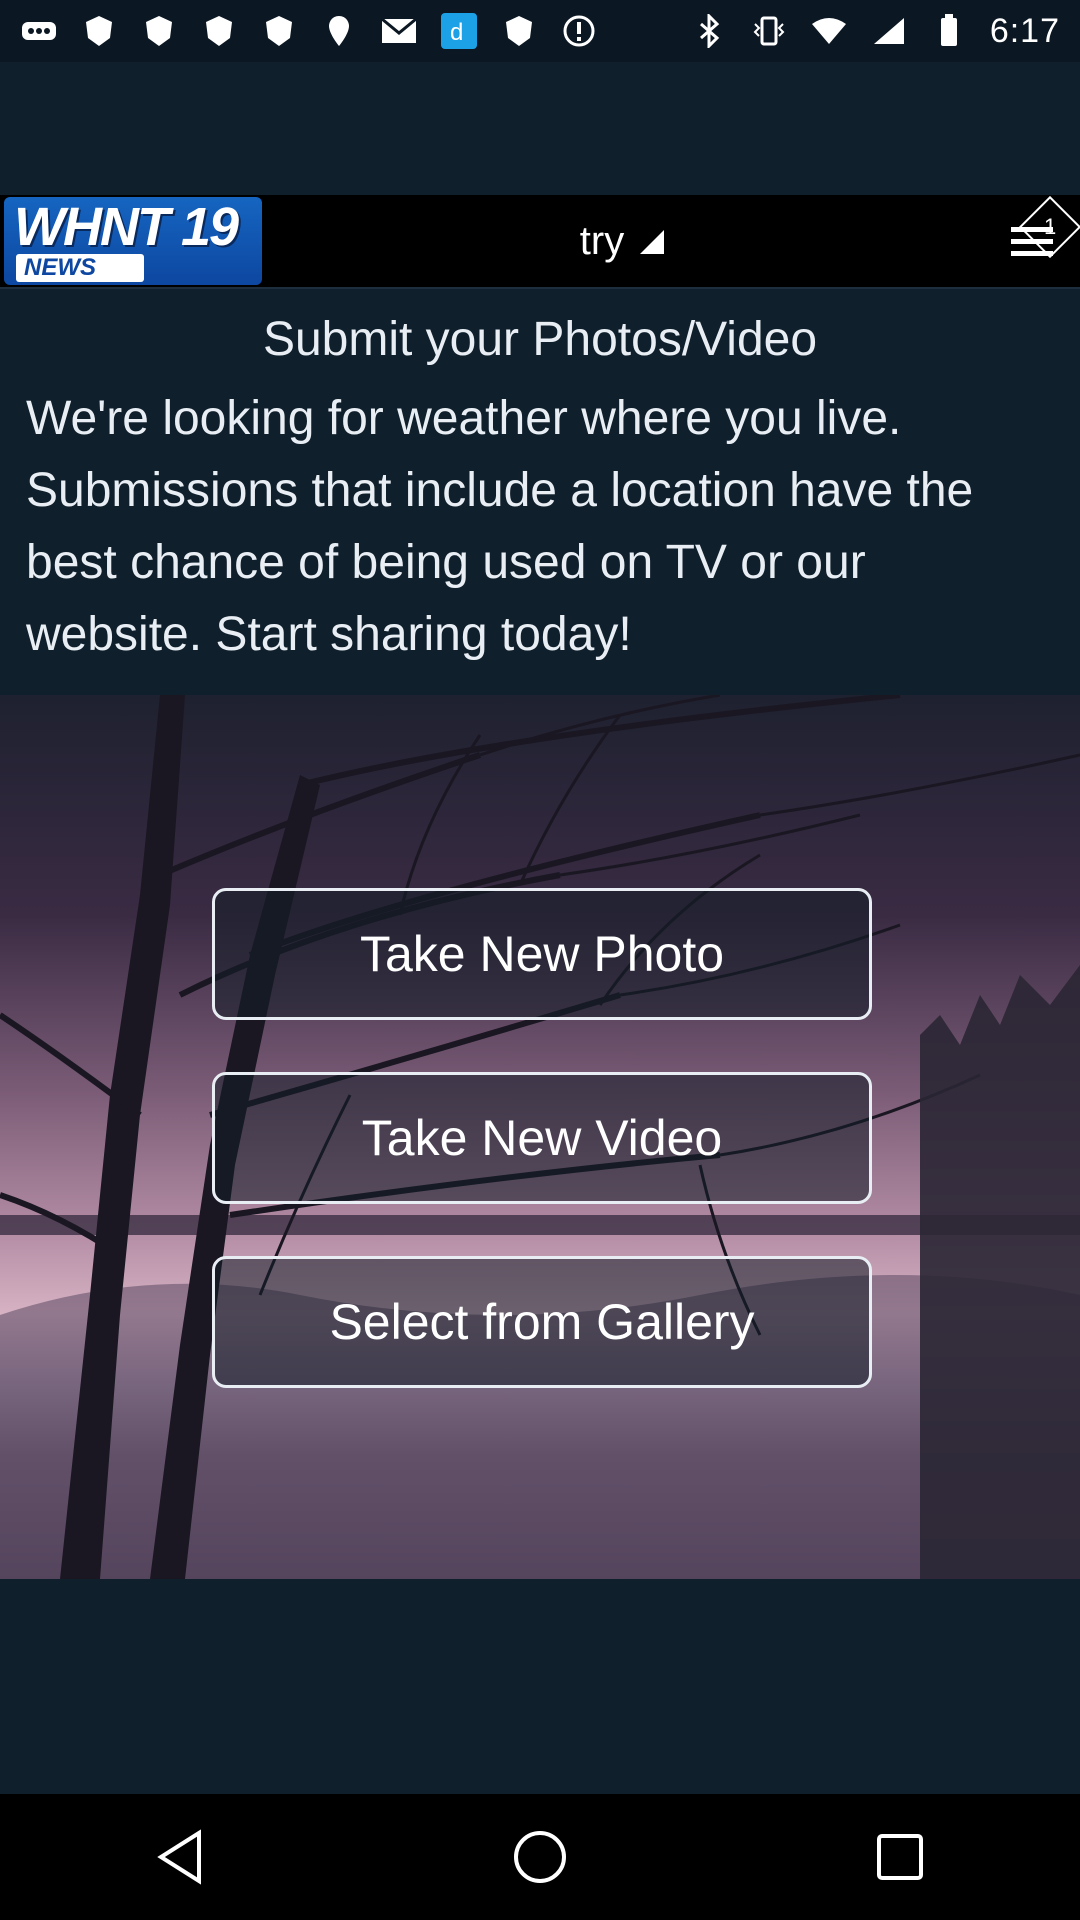 Image resolution: width=1080 pixels, height=1920 pixels. What do you see at coordinates (542, 954) in the screenshot?
I see `take-new-photo-button: Take New Photo` at bounding box center [542, 954].